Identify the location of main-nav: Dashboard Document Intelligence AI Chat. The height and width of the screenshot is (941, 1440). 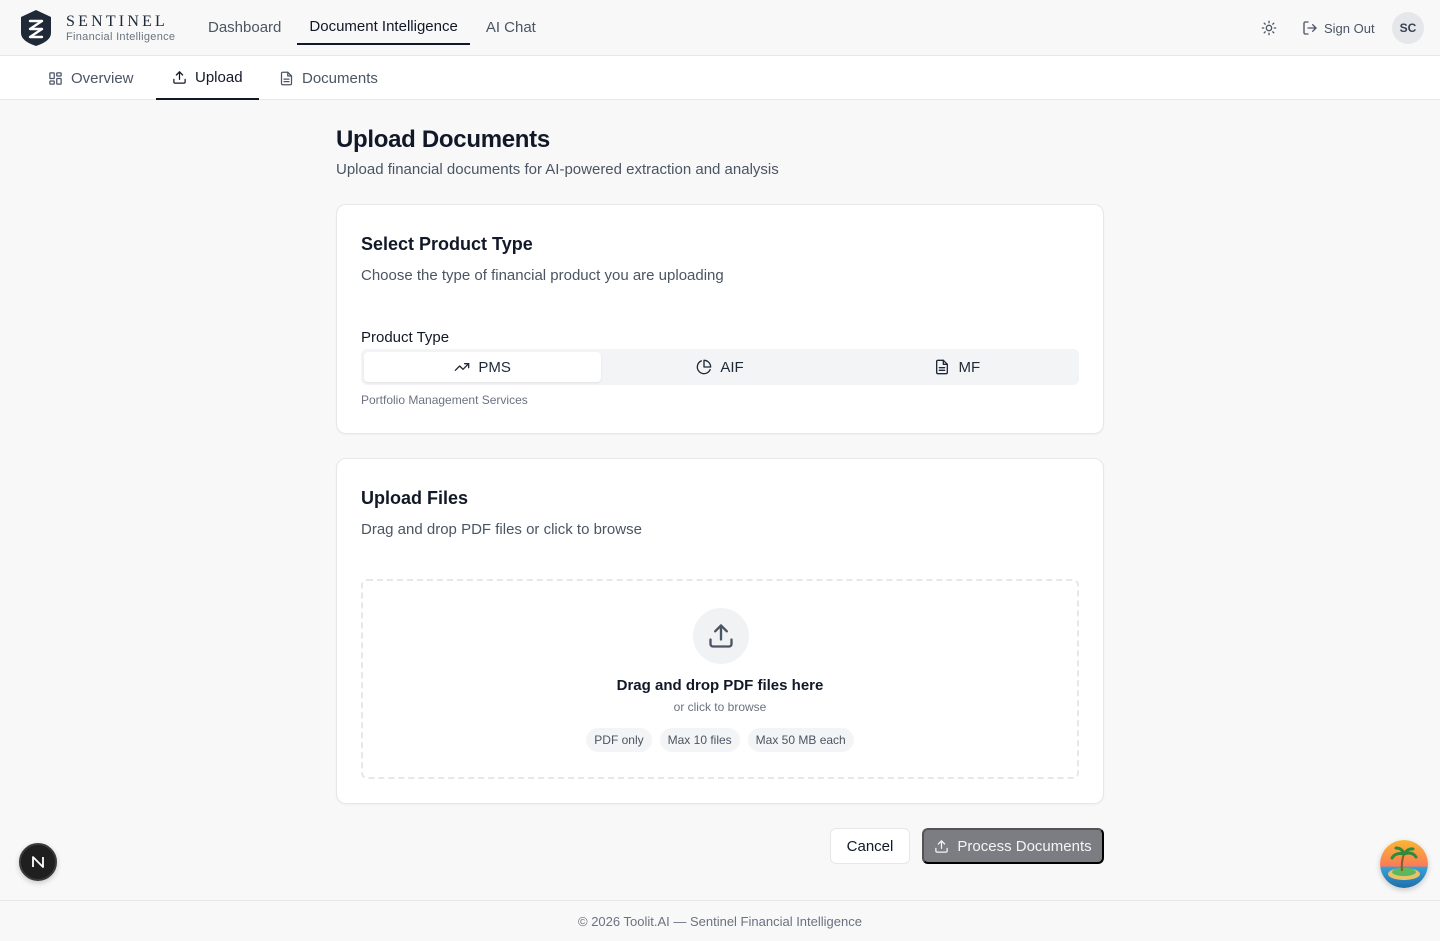
(372, 27).